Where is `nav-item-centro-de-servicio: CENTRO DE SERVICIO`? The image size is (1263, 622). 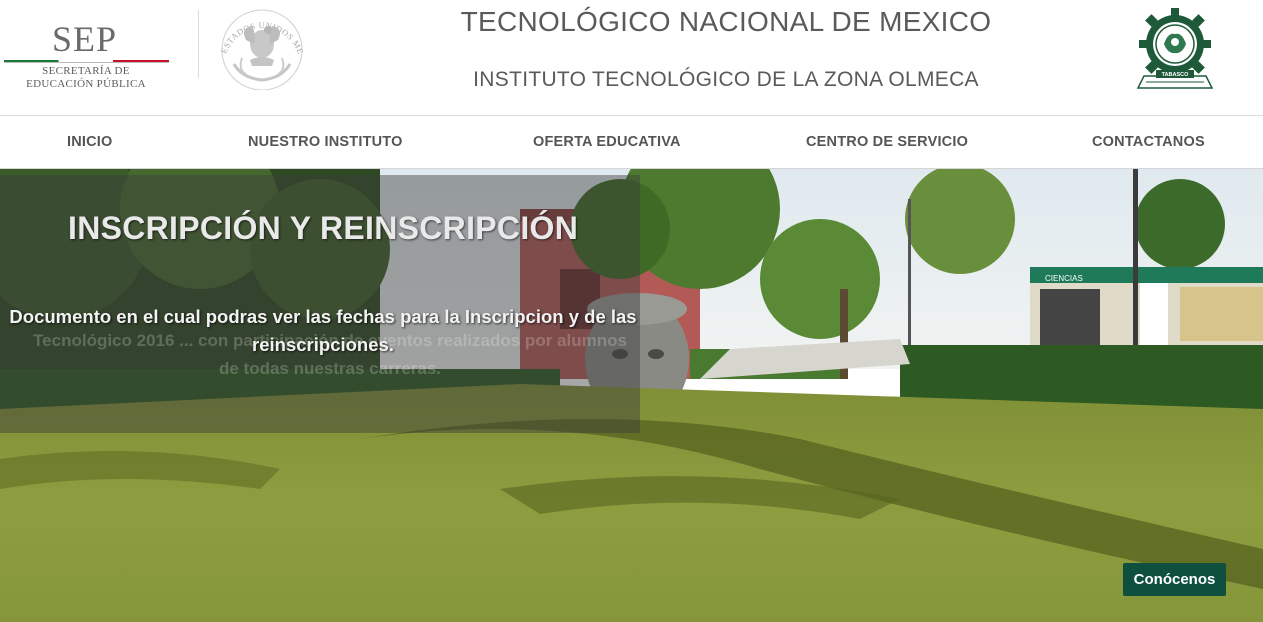
nav-item-centro-de-servicio: CENTRO DE SERVICIO is located at coordinates (887, 142).